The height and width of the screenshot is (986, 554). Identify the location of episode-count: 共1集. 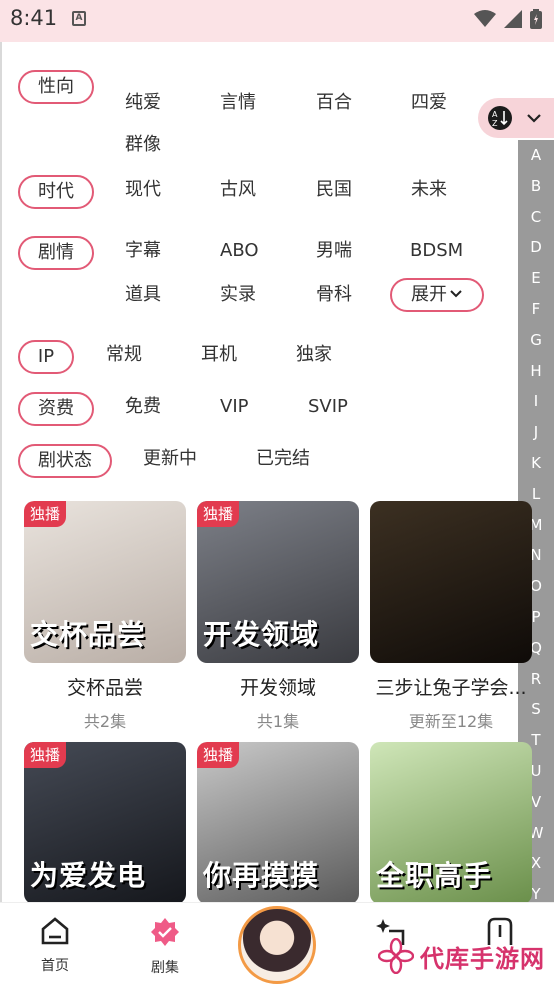
(278, 721).